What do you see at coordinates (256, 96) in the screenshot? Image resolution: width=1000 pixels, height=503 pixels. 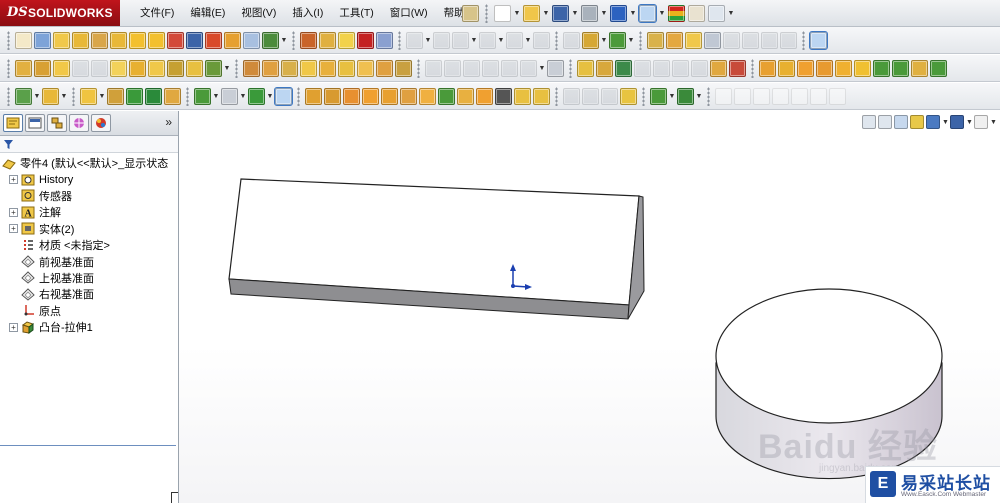 I see `curve-icon` at bounding box center [256, 96].